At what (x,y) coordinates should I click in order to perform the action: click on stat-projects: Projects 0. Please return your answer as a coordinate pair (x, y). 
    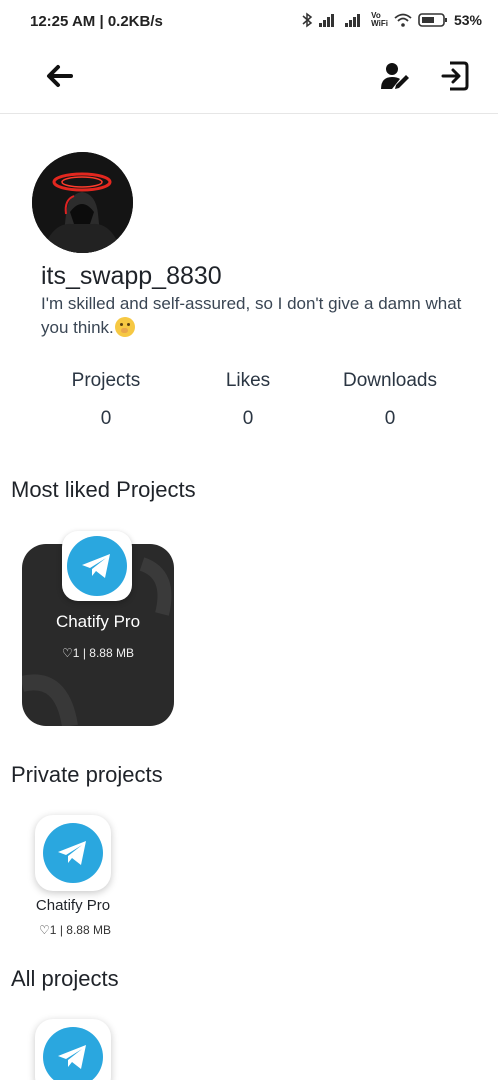
    Looking at the image, I should click on (106, 400).